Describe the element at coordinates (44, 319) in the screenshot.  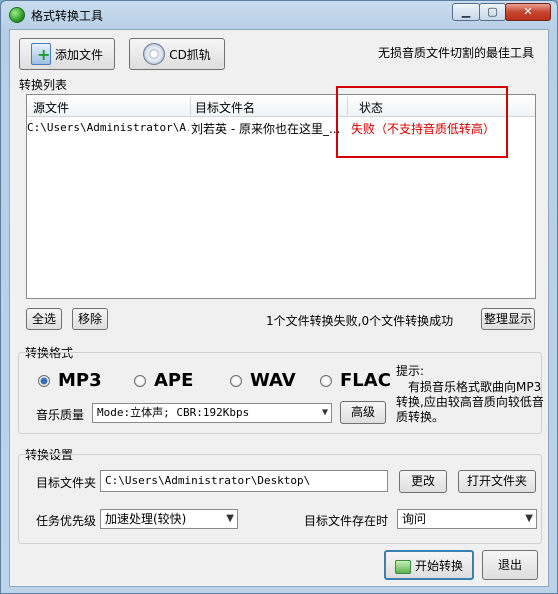
I see `select-all-button: 全选` at that location.